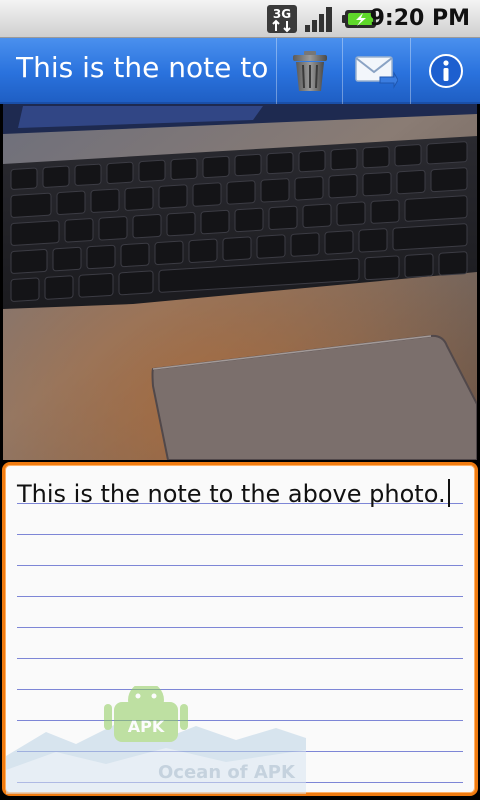  I want to click on svg-text: APK, so click(146, 726).